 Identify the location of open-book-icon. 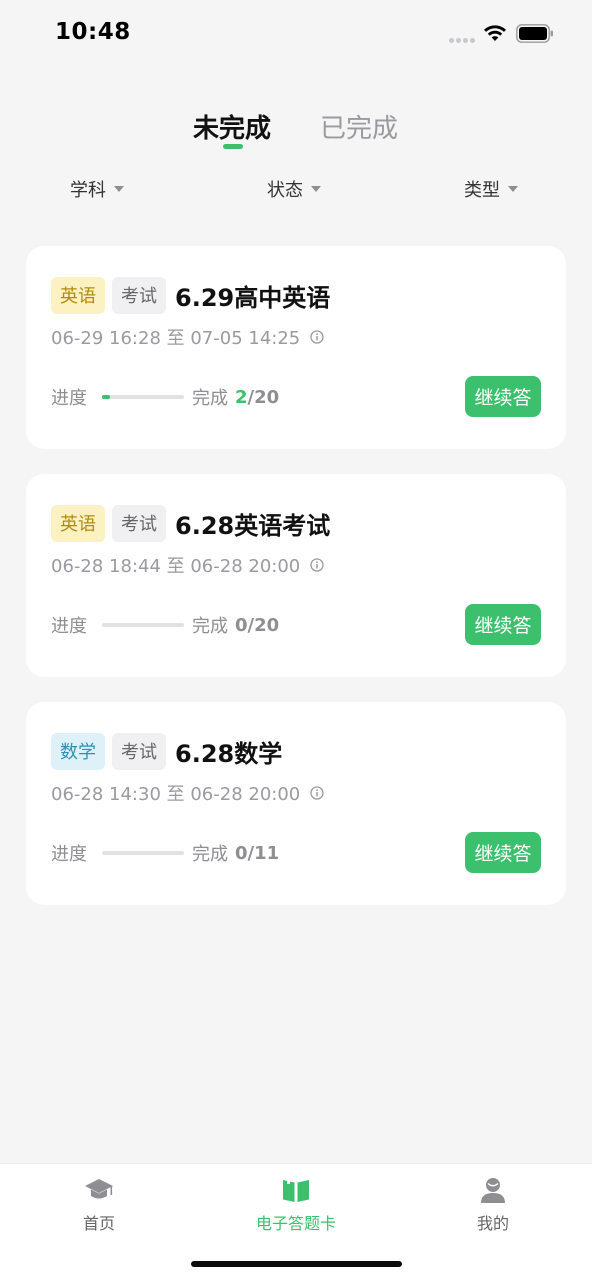
(296, 1190).